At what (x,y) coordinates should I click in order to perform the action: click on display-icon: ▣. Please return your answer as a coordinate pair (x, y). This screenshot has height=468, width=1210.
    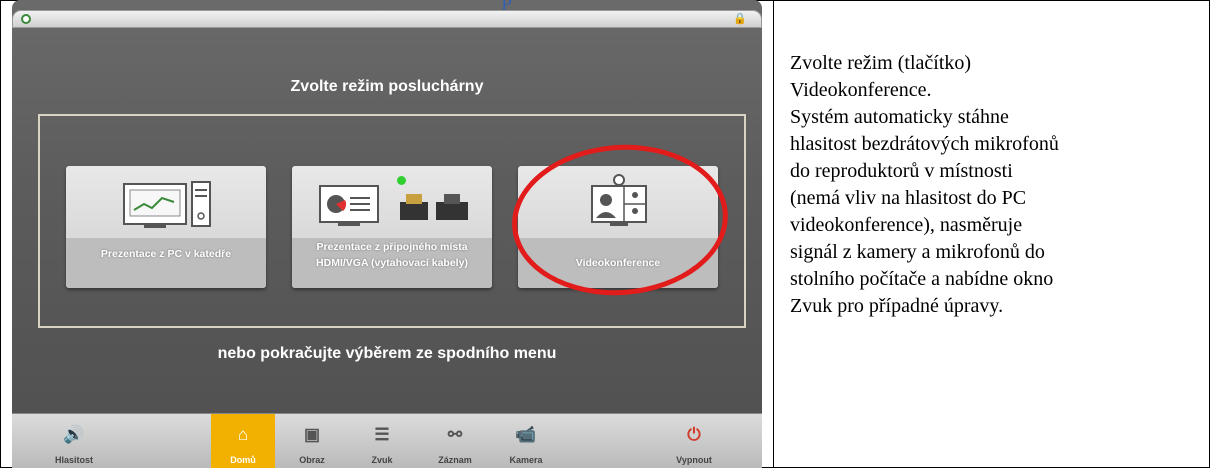
    Looking at the image, I should click on (312, 434).